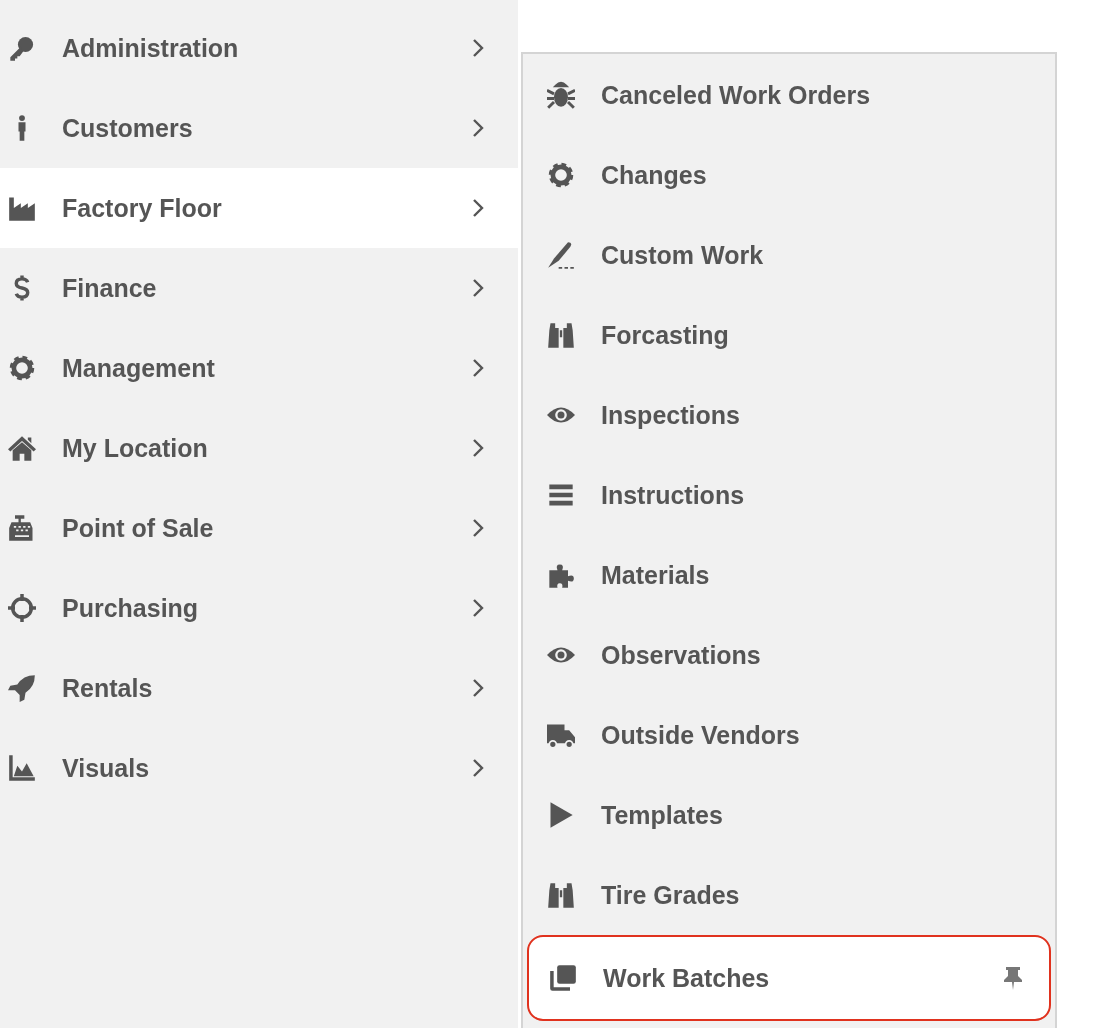 The image size is (1094, 1028). What do you see at coordinates (22, 448) in the screenshot?
I see `home-icon` at bounding box center [22, 448].